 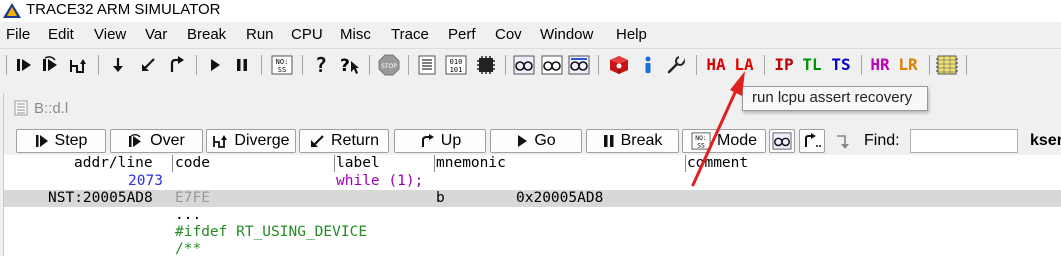 I want to click on context-help-icon: ?, so click(x=349, y=65).